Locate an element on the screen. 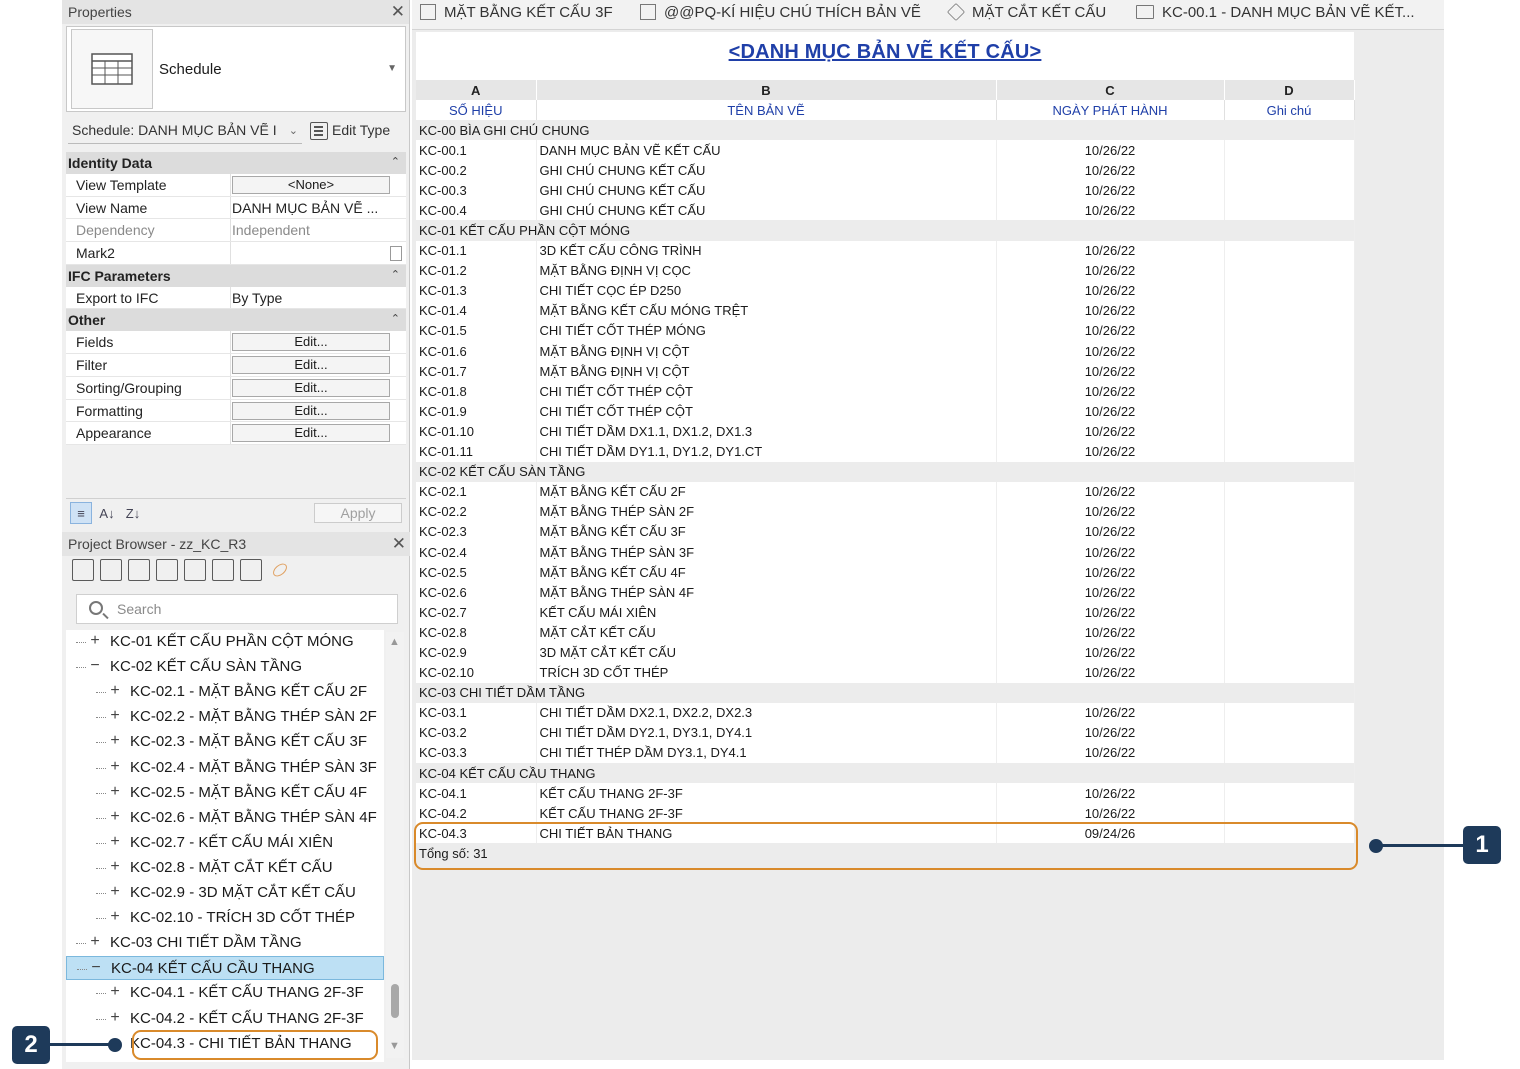 This screenshot has width=1520, height=1069. apply-button: Apply is located at coordinates (358, 513).